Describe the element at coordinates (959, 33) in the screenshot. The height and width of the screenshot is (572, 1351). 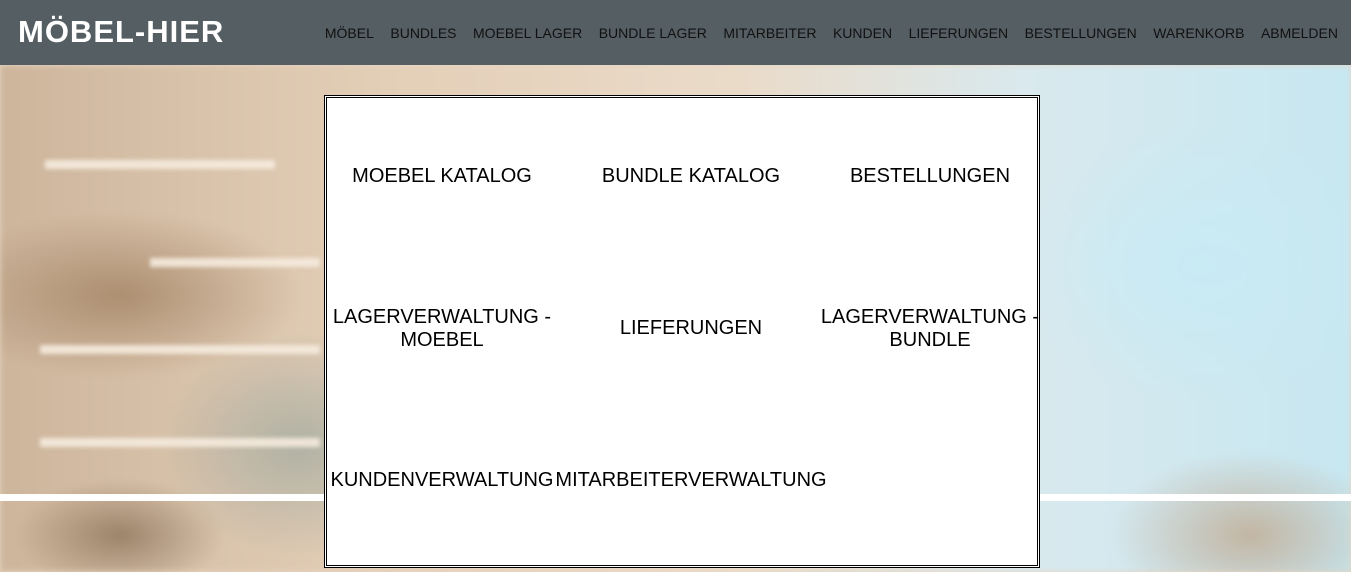
I see `nav-lieferungen: LIEFERUNGEN` at that location.